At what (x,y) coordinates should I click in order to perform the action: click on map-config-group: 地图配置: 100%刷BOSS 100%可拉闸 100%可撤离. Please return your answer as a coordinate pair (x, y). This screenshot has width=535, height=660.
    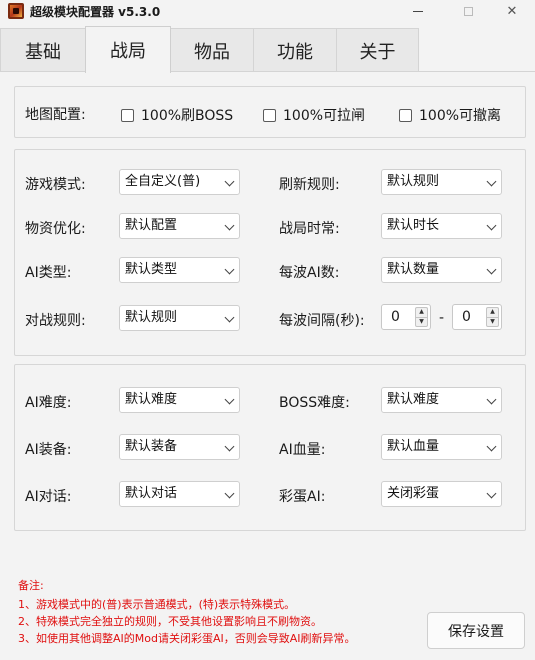
    Looking at the image, I should click on (270, 112).